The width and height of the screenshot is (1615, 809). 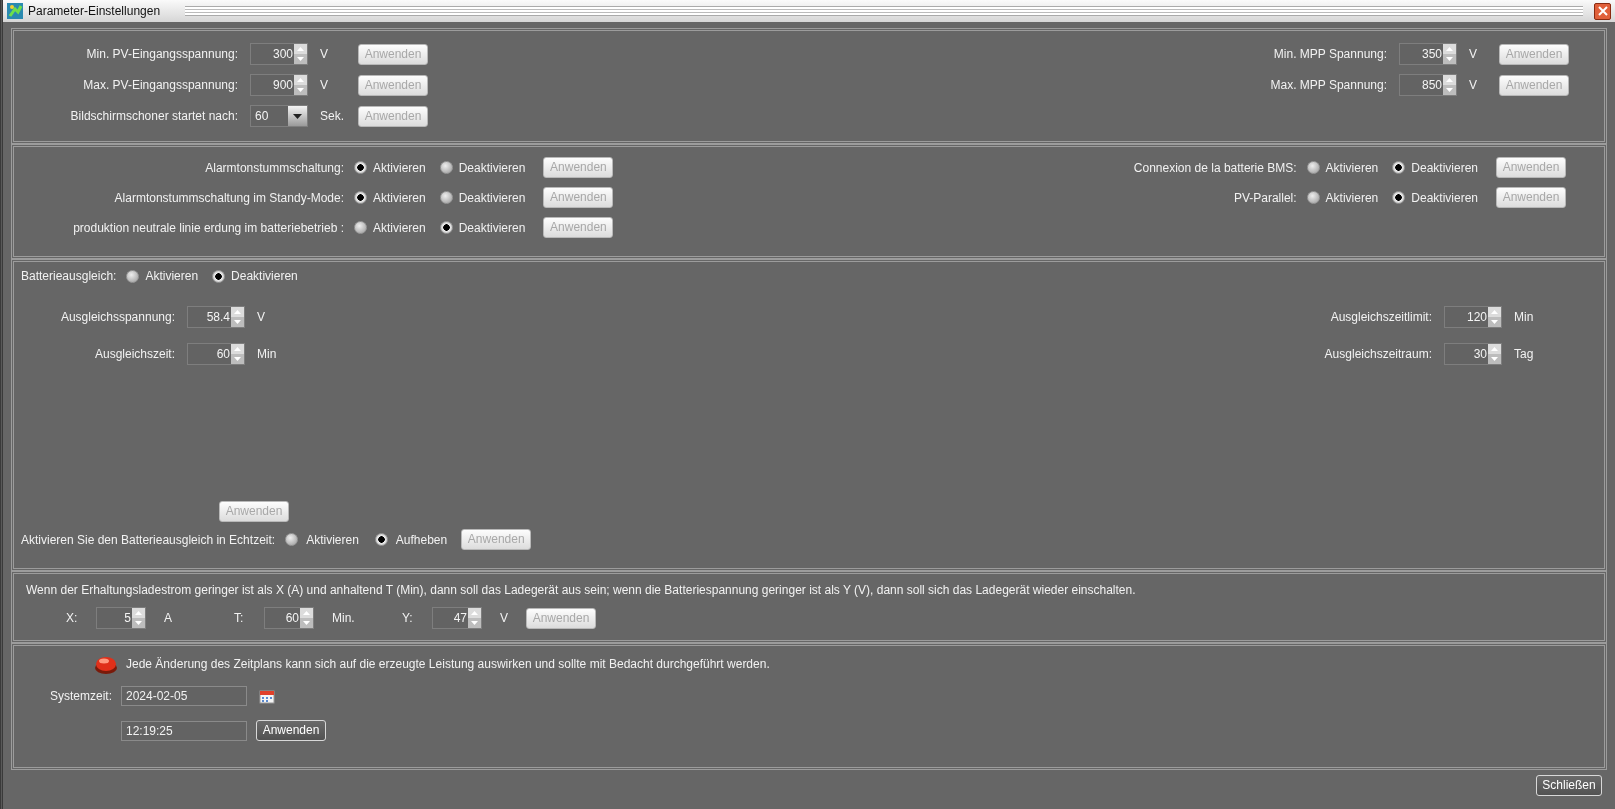 What do you see at coordinates (117, 317) in the screenshot?
I see `field-label: Ausgleichsspannung:` at bounding box center [117, 317].